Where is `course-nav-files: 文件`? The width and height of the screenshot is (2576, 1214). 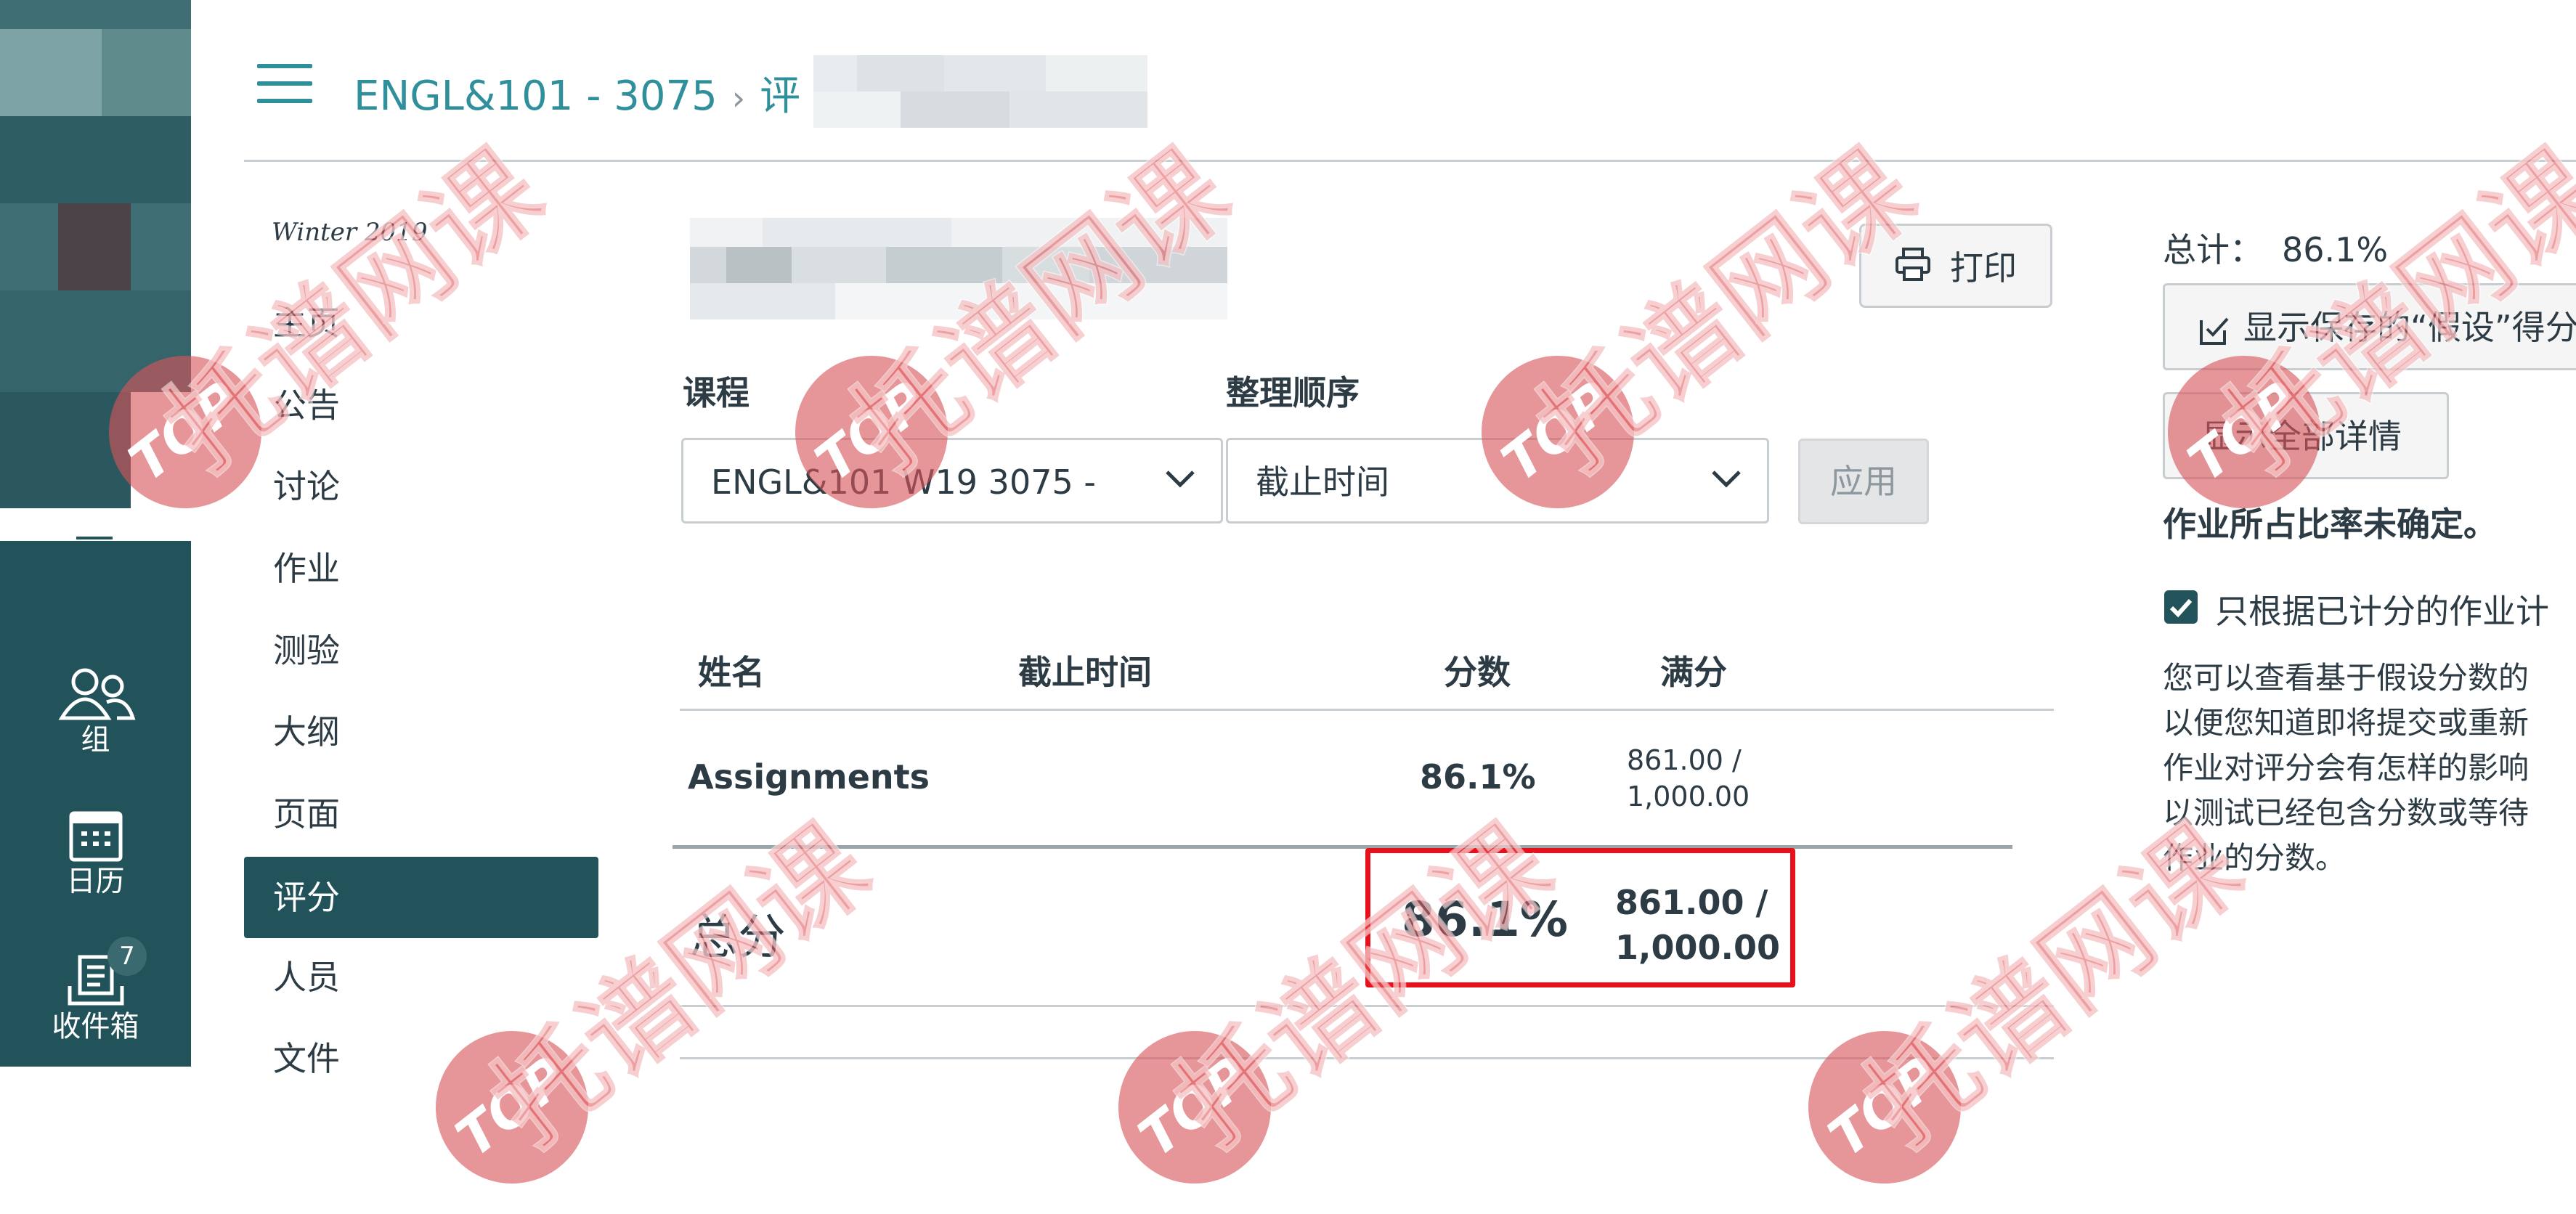 course-nav-files: 文件 is located at coordinates (306, 1058).